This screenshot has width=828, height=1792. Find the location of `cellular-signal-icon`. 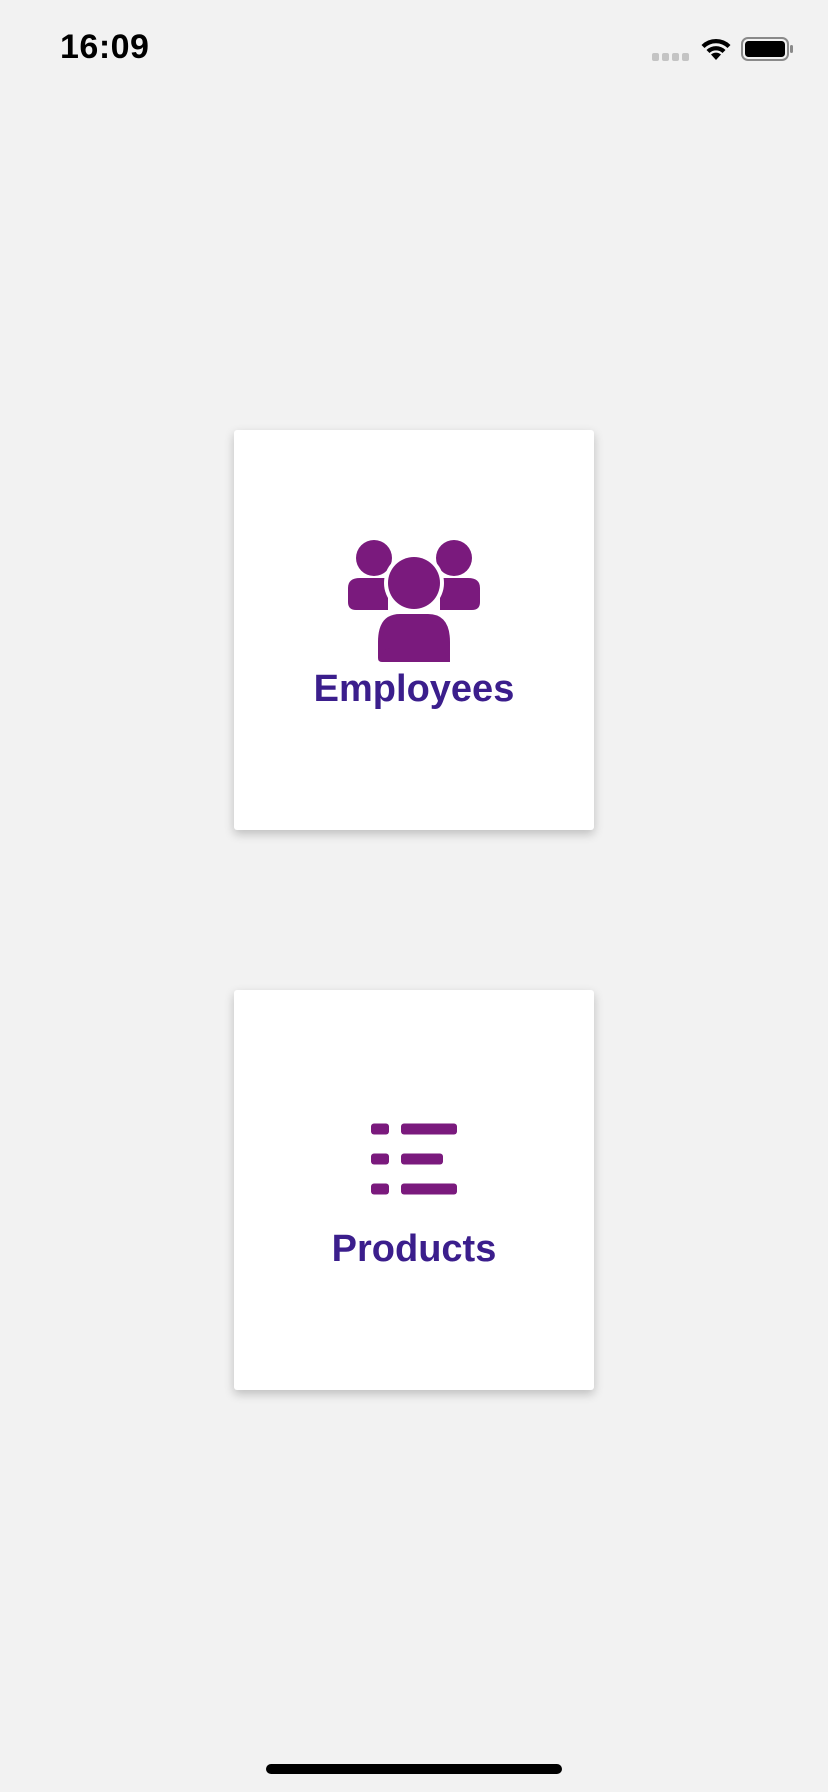

cellular-signal-icon is located at coordinates (670, 57).